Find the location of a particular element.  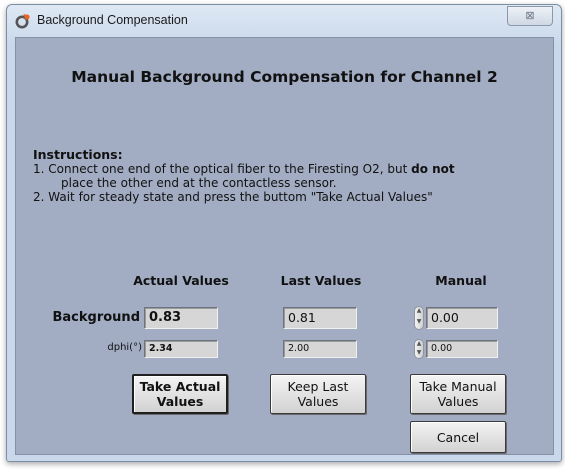

keep-last-values-button: Keep Last Values is located at coordinates (318, 394).